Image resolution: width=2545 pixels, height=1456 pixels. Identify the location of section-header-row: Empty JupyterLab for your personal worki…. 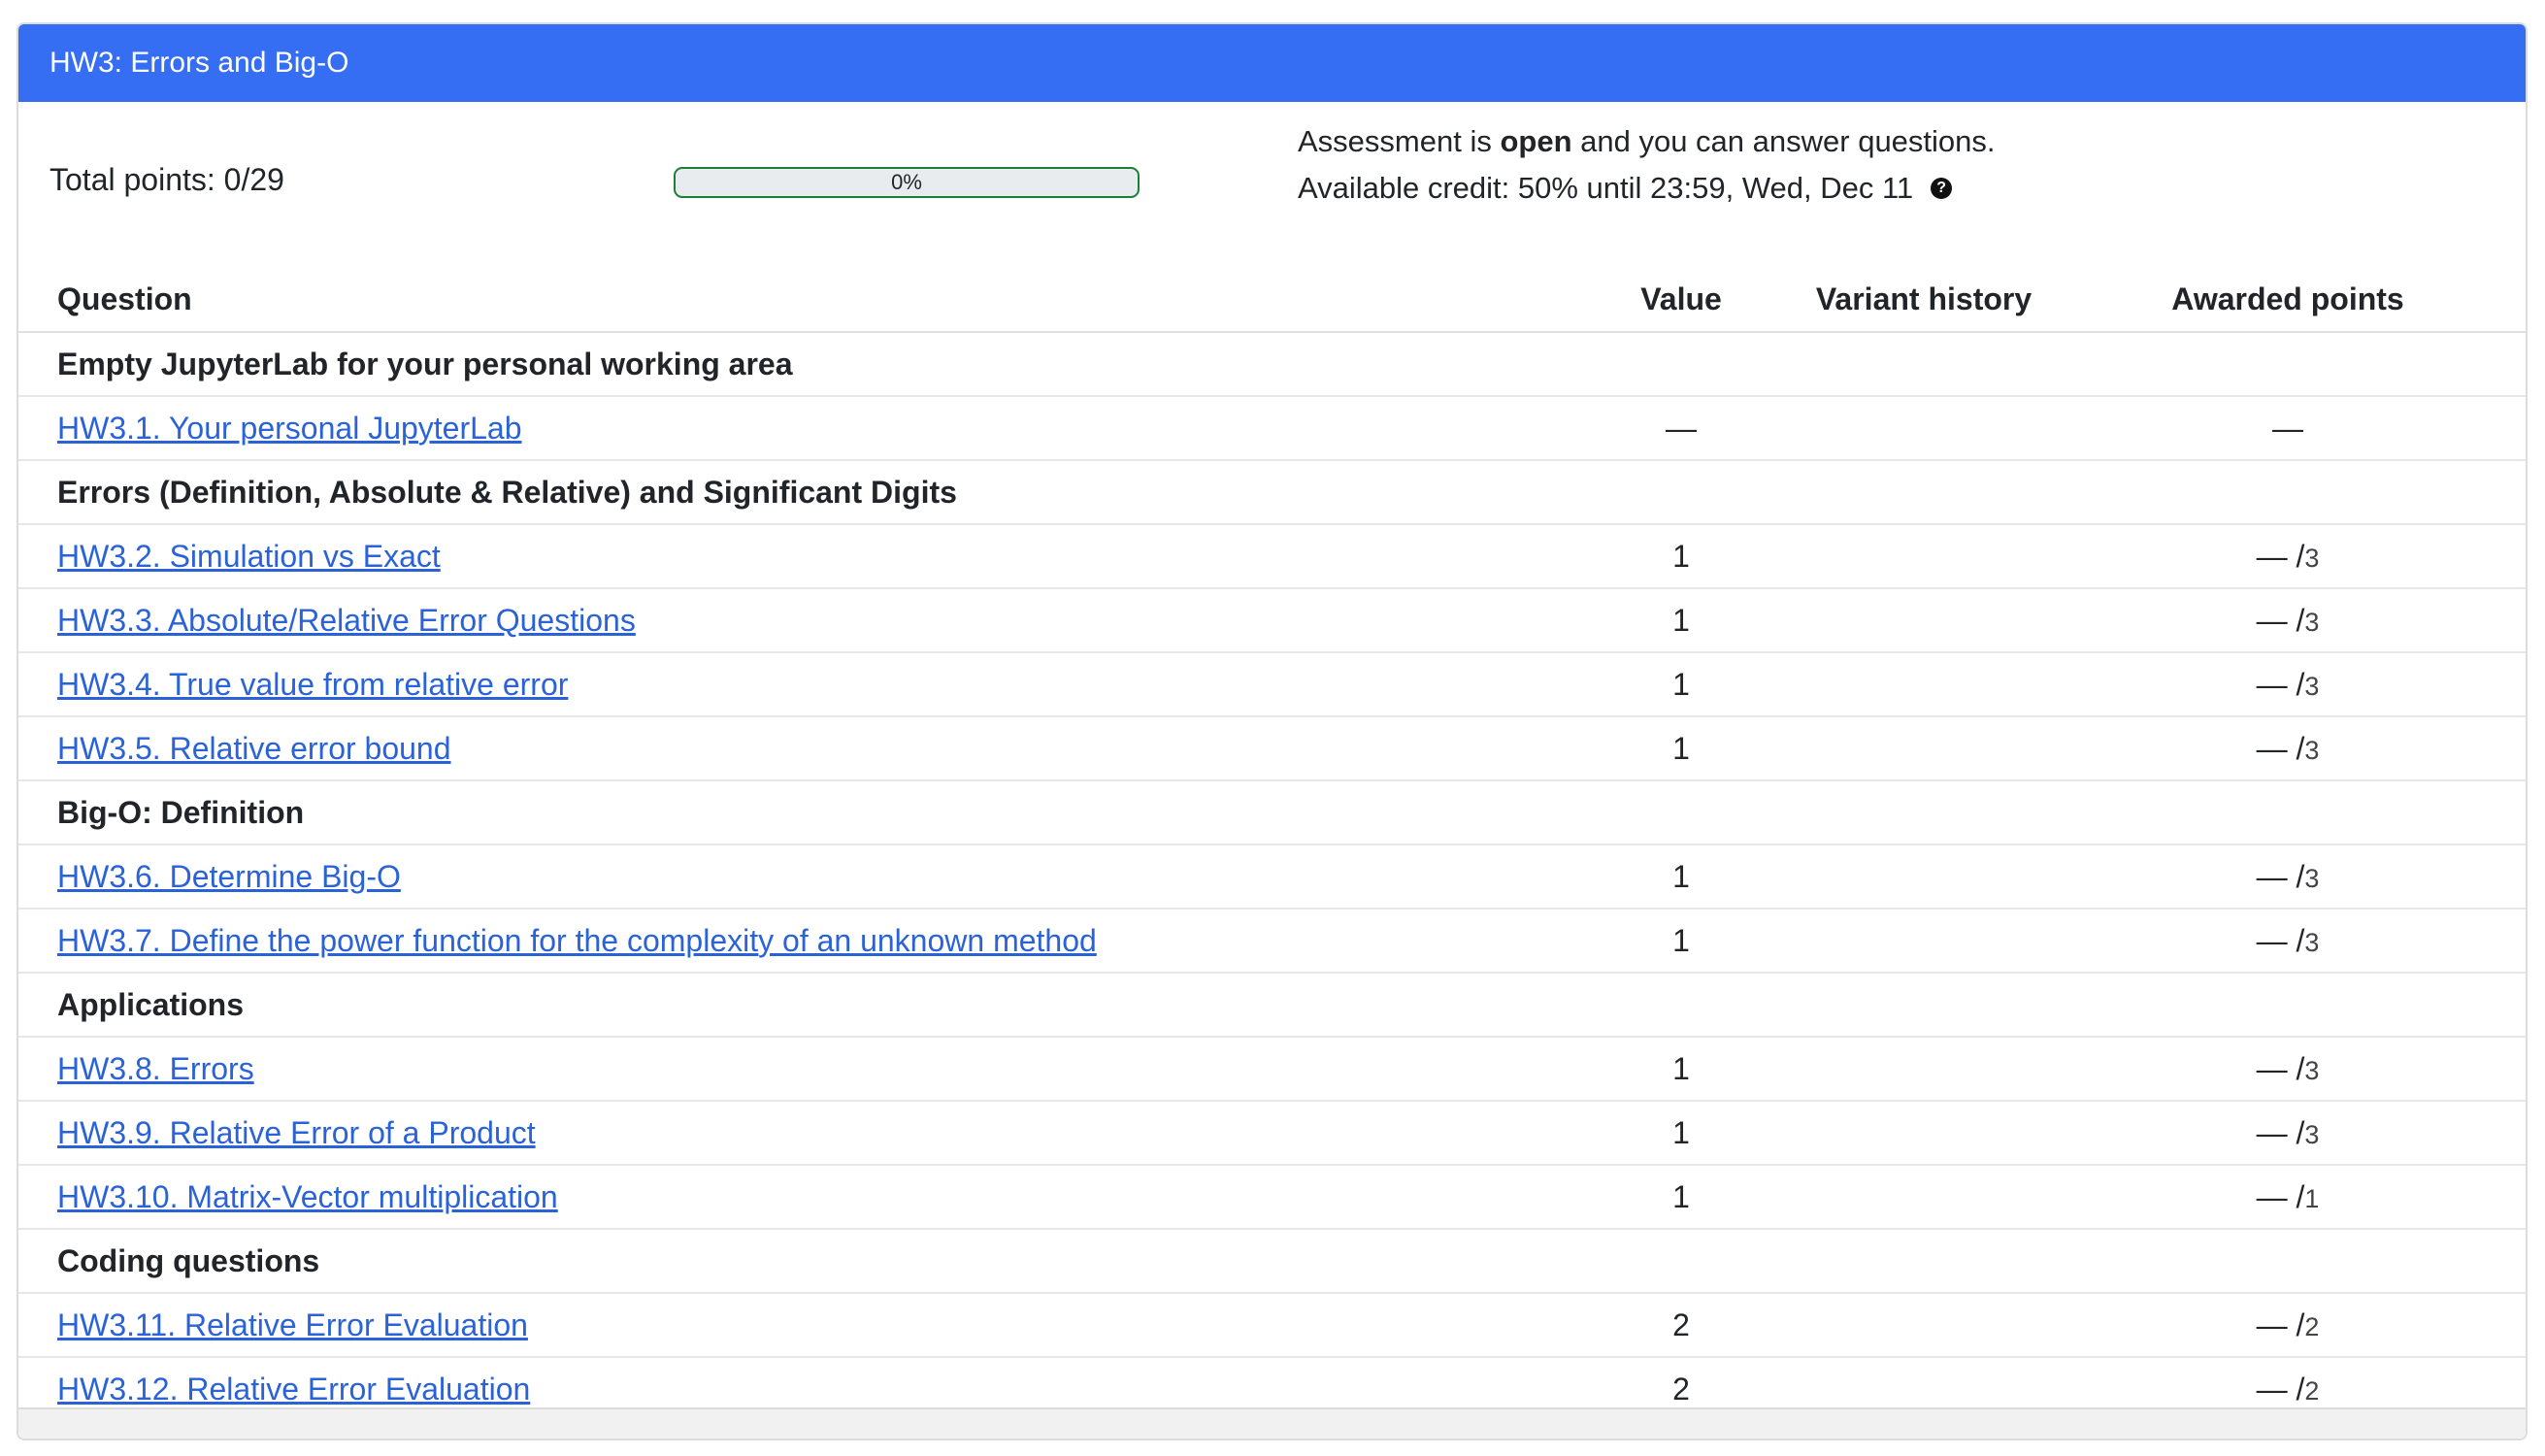
(1272, 364).